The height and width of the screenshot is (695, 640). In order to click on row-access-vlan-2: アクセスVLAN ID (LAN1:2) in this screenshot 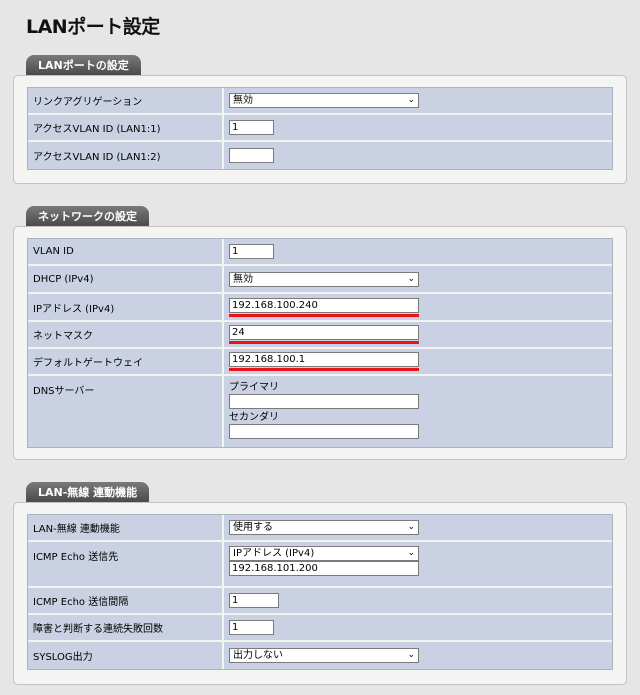, I will do `click(320, 155)`.